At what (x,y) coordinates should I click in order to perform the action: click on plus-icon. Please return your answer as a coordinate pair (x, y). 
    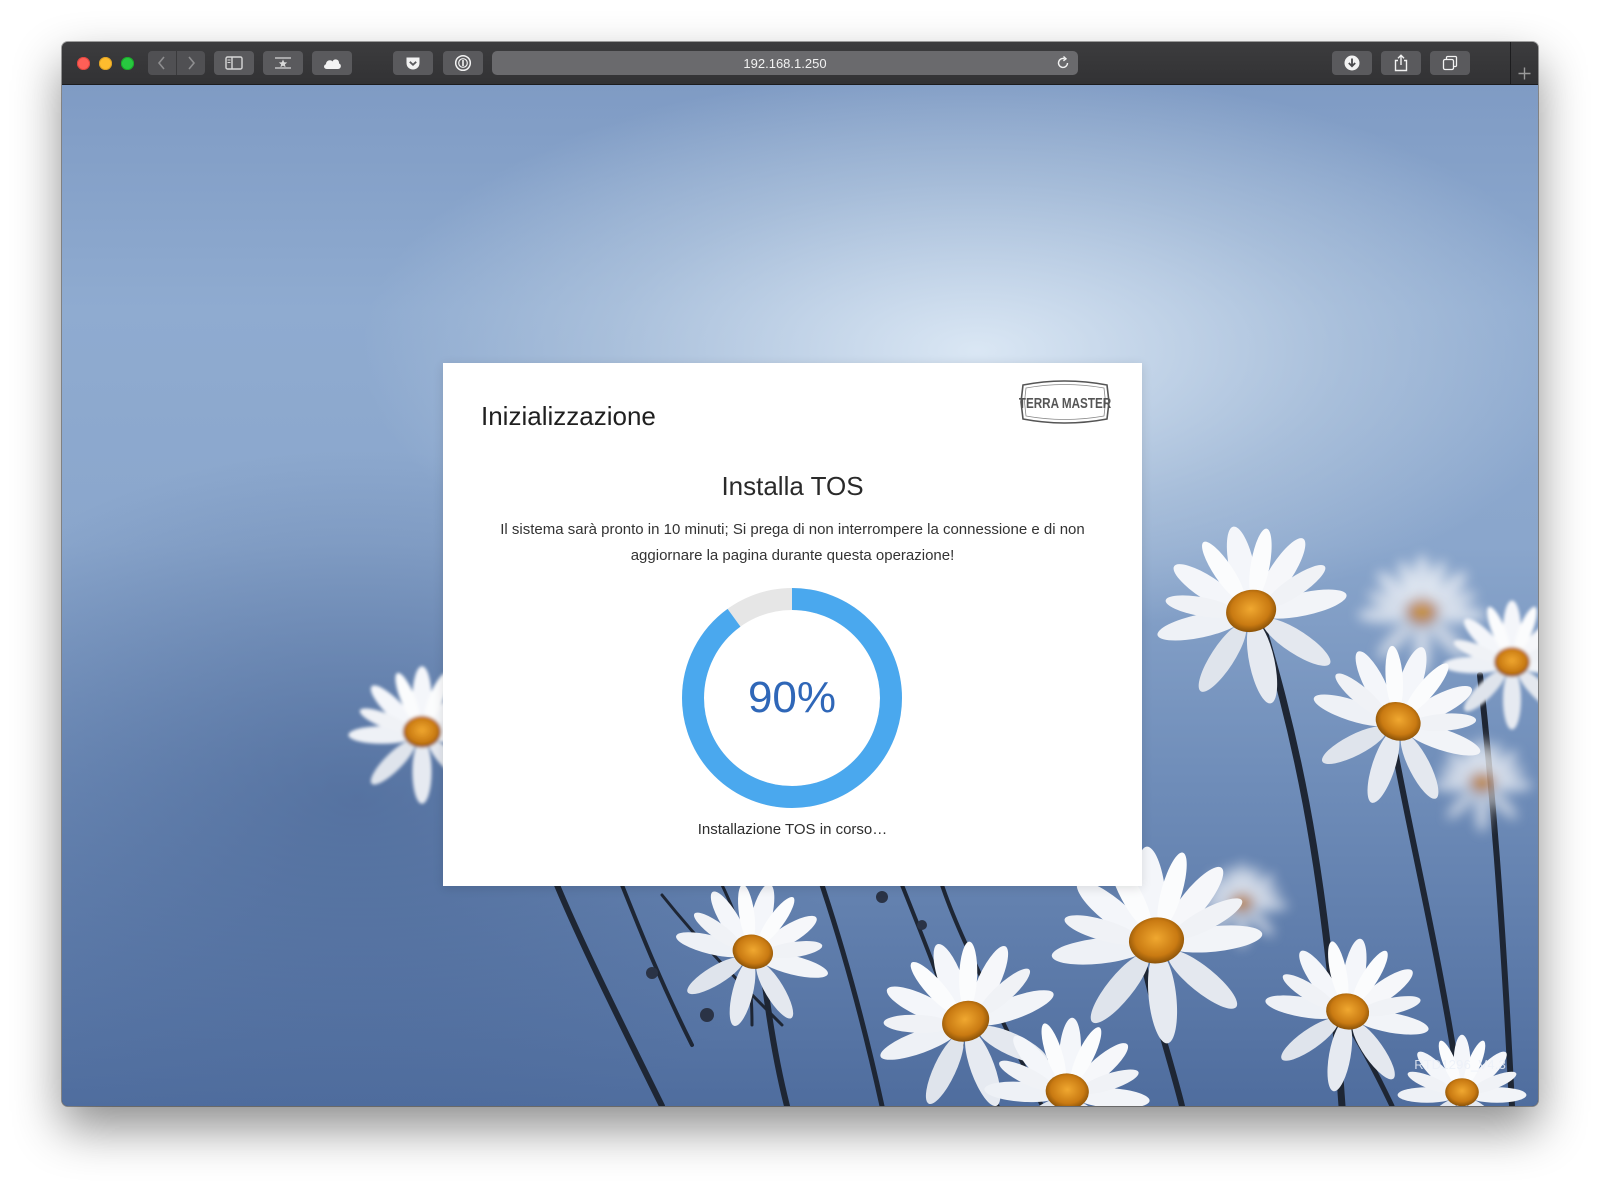
    Looking at the image, I should click on (1524, 73).